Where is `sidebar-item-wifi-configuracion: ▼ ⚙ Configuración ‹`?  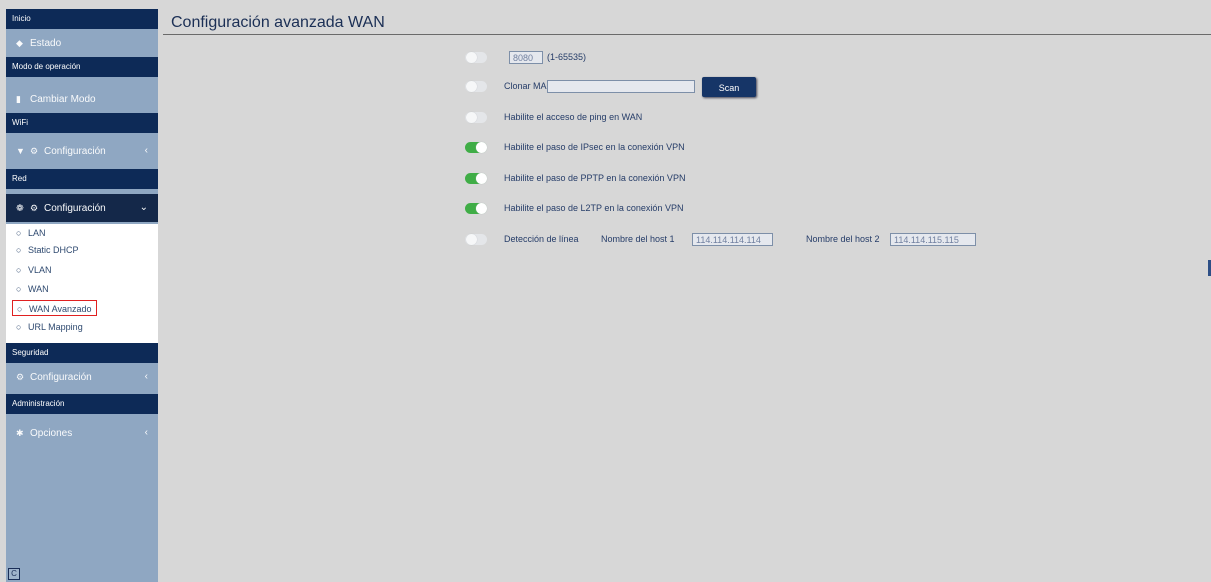 sidebar-item-wifi-configuracion: ▼ ⚙ Configuración ‹ is located at coordinates (82, 151).